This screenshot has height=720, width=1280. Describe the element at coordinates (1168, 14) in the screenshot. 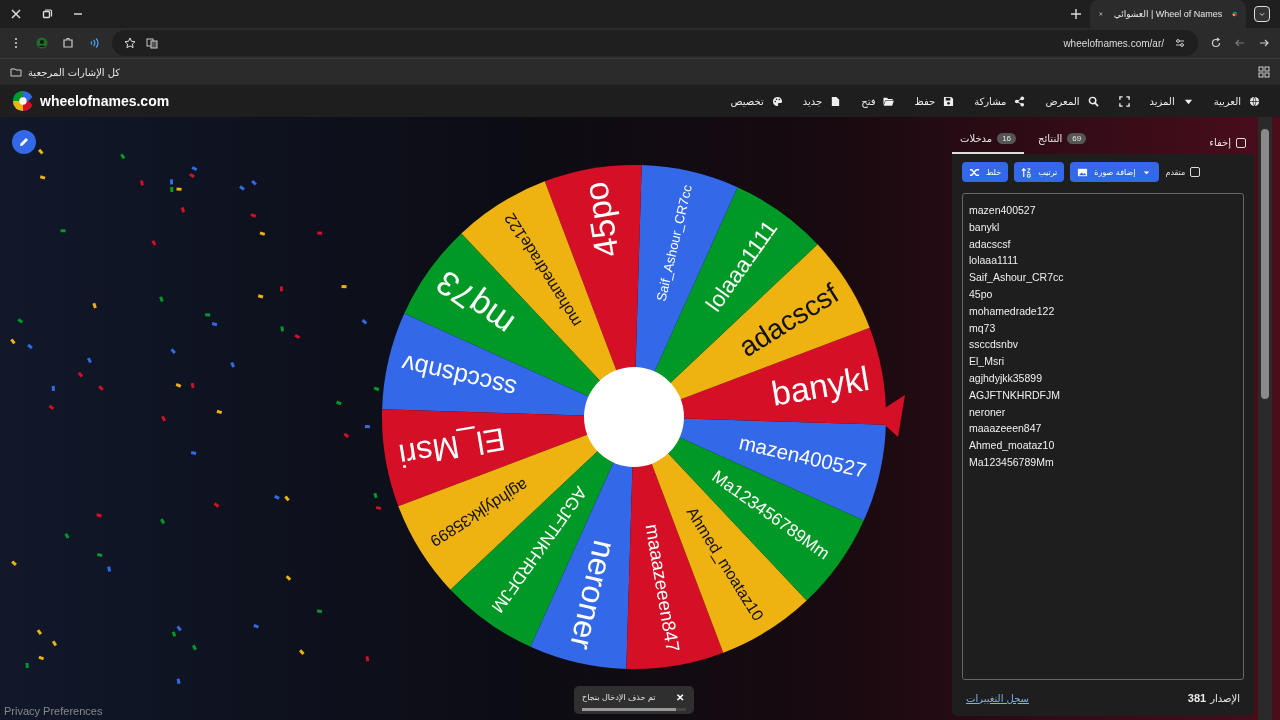

I see `browser-tab: العشوائي | Wheel of Names` at that location.